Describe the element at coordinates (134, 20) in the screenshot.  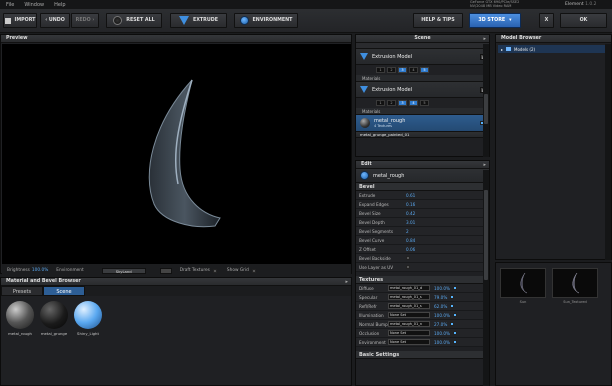
I see `reset-all-button: RESET ALL` at that location.